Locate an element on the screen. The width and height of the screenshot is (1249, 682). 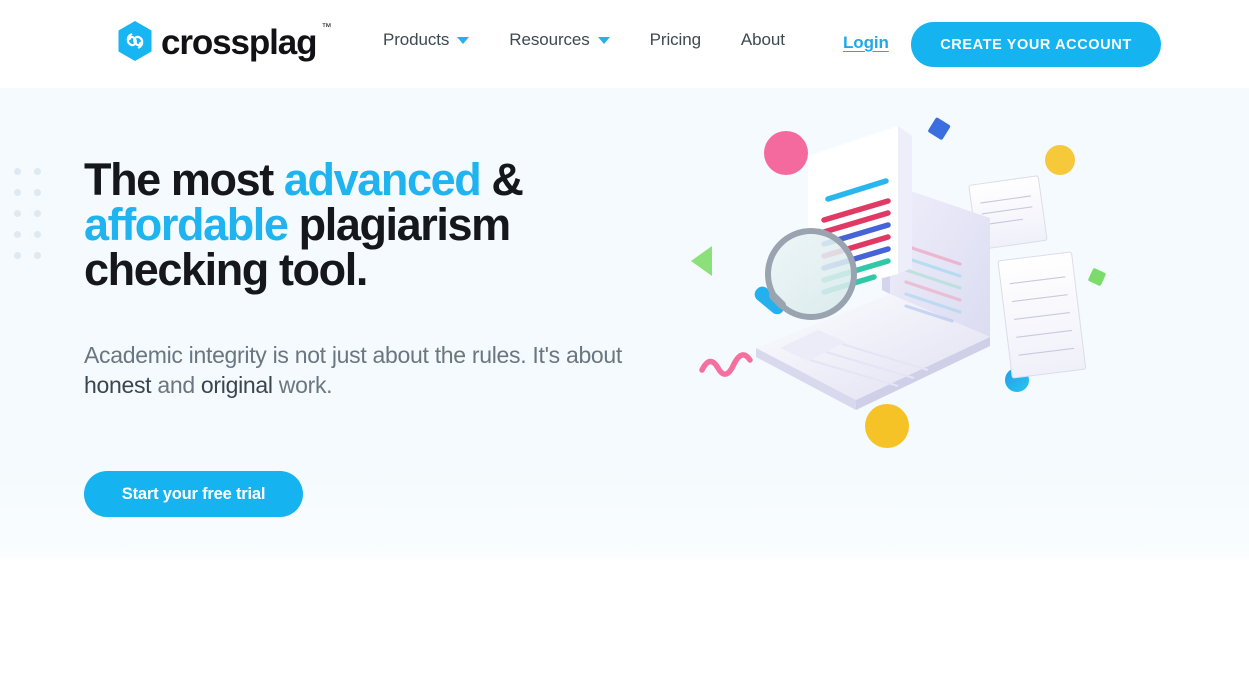
headline-highlight-advanced: advanced is located at coordinates (382, 179).